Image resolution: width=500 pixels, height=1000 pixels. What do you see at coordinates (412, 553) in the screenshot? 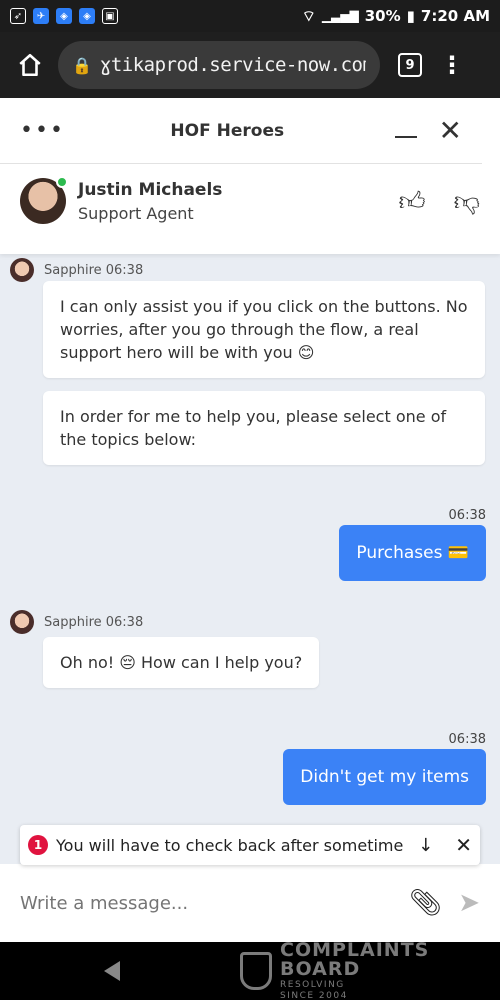
I see `user-message: Purchases 💳` at bounding box center [412, 553].